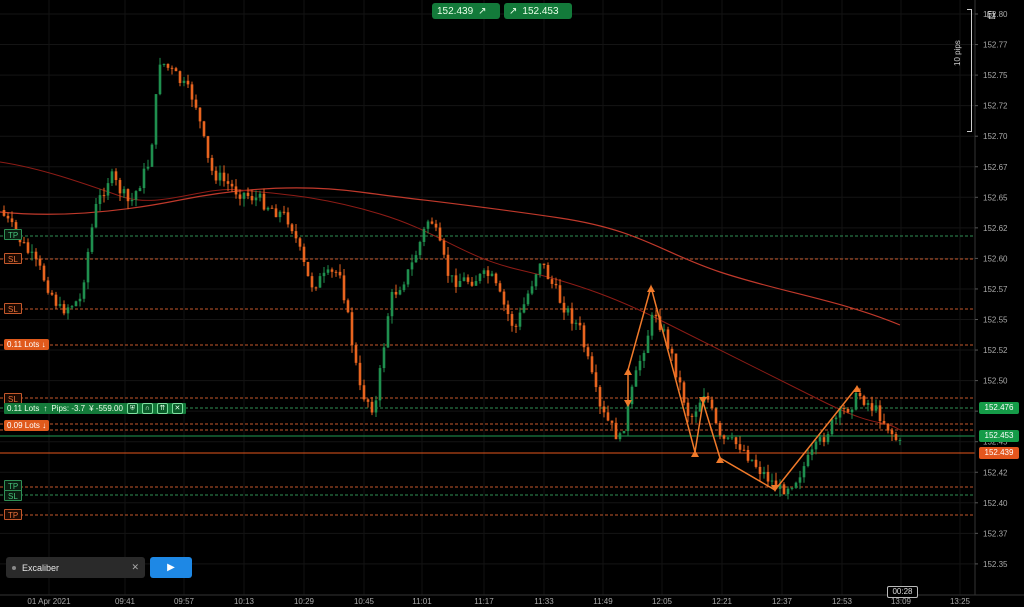 The width and height of the screenshot is (1024, 607). What do you see at coordinates (999, 408) in the screenshot?
I see `position-price-label: 152.476` at bounding box center [999, 408].